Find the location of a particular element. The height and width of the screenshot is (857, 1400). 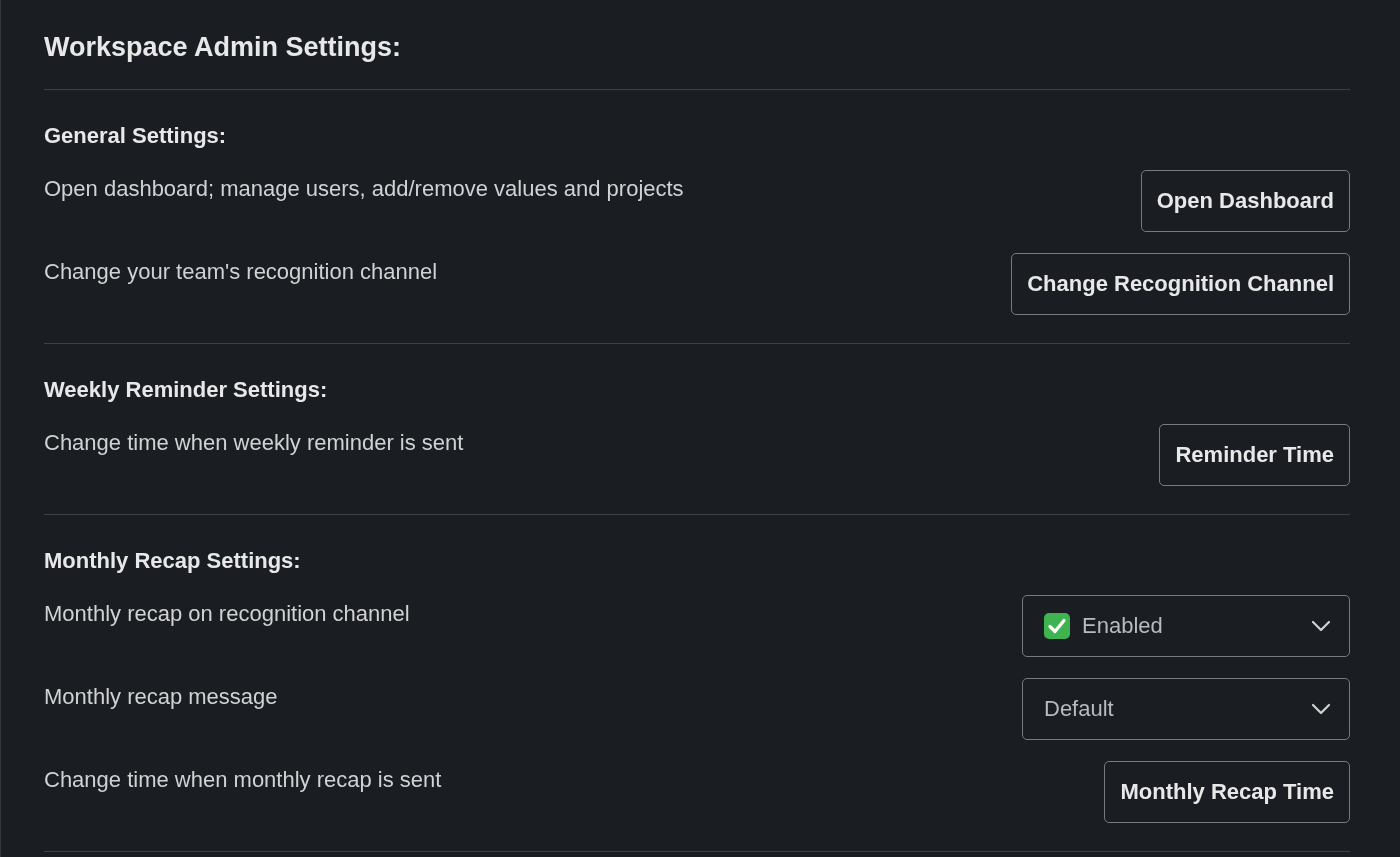

checkmark-icon is located at coordinates (1057, 626).